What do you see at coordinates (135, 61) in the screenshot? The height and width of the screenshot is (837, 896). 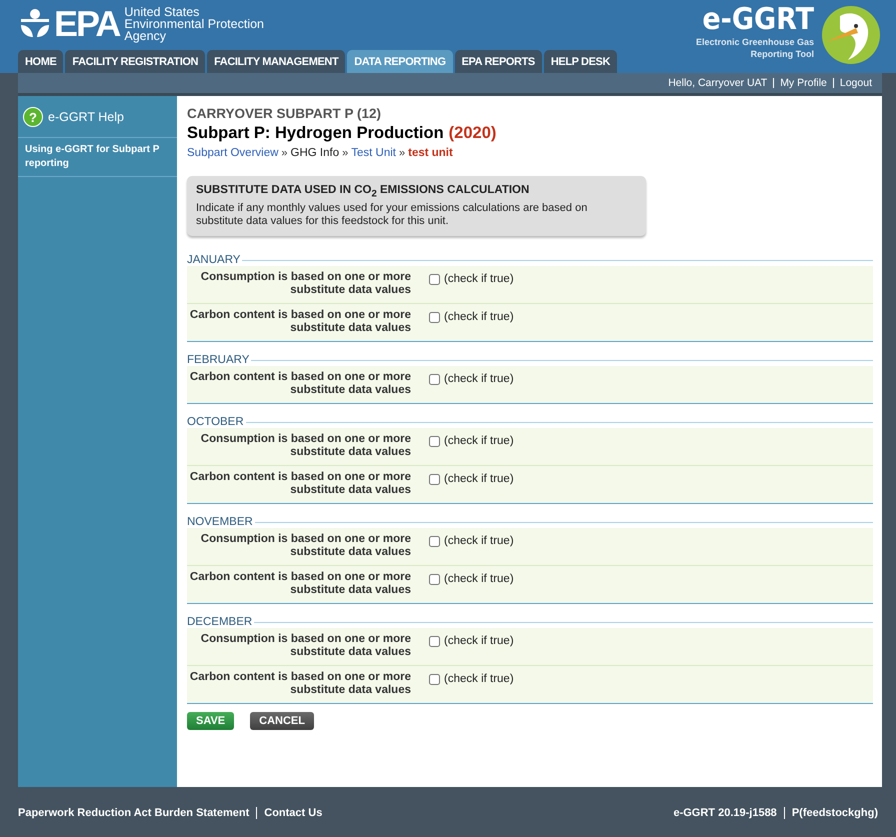 I see `nav-tab: FACILITY REGISTRATION` at bounding box center [135, 61].